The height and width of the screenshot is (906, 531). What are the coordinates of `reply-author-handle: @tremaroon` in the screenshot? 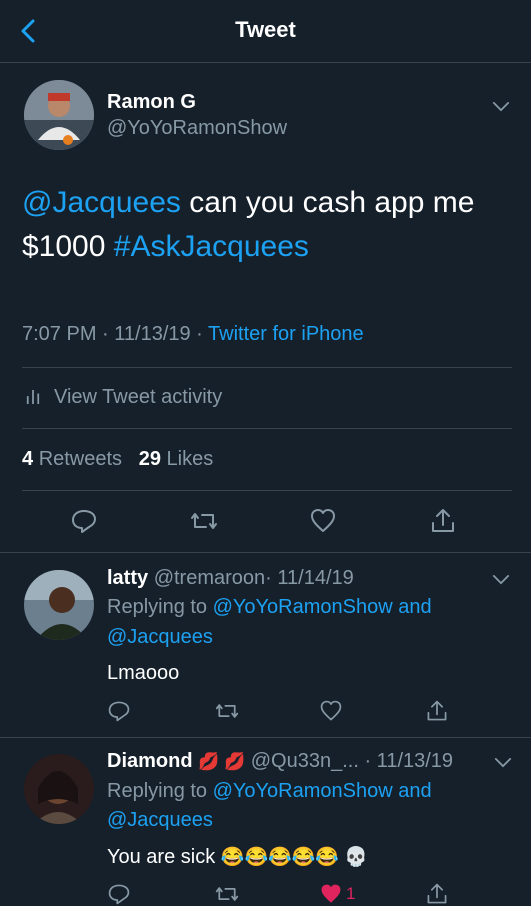 It's located at (209, 578).